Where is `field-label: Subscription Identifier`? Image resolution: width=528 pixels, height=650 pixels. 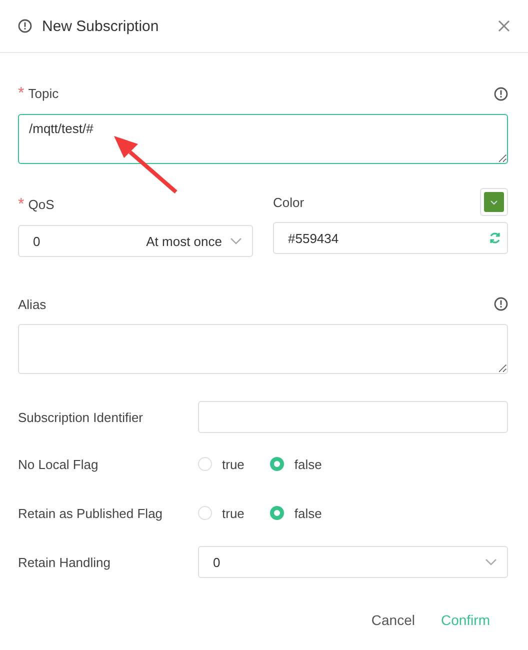
field-label: Subscription Identifier is located at coordinates (81, 417).